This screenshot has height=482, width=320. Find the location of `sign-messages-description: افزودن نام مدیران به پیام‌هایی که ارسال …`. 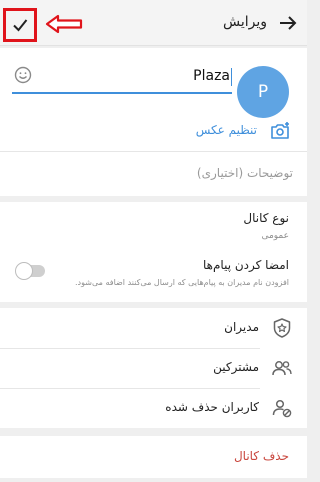

sign-messages-description: افزودن نام مدیران به پیام‌هایی که ارسال … is located at coordinates (182, 282).